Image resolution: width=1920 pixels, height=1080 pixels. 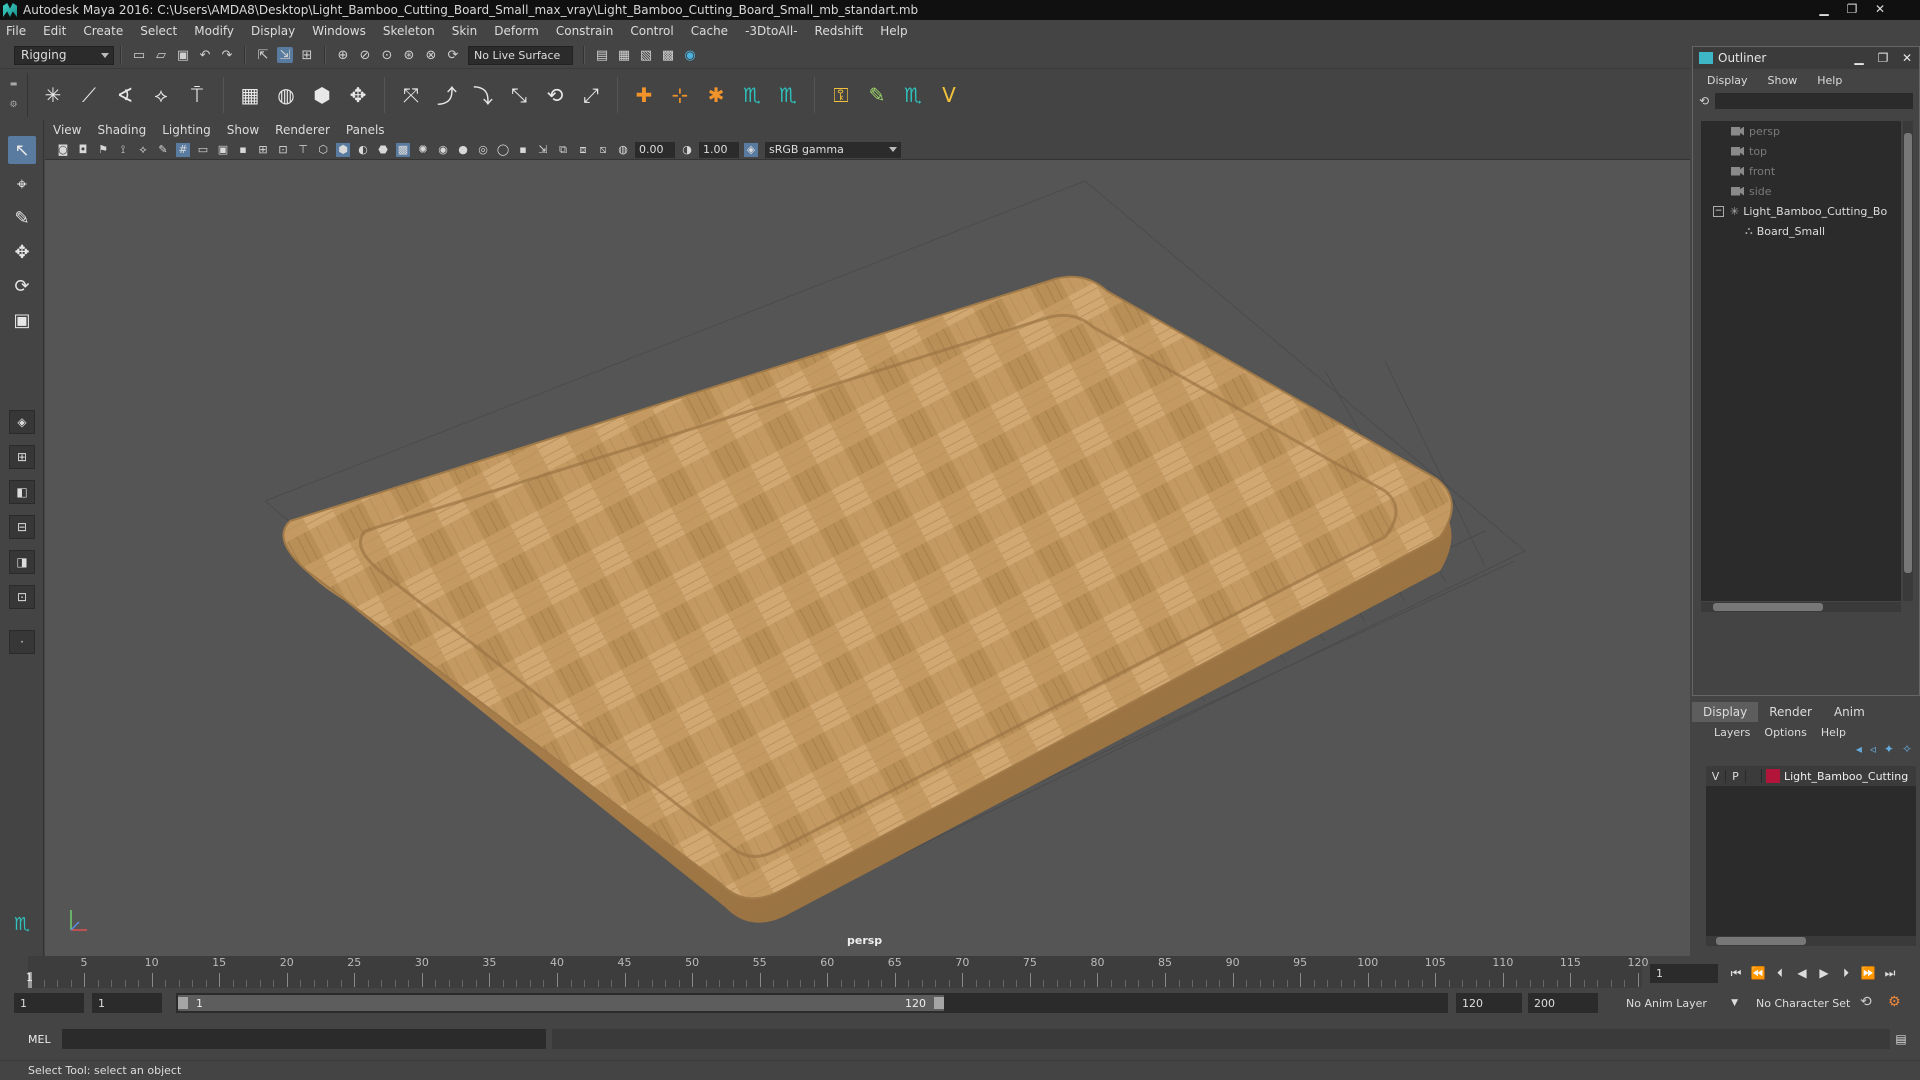 I want to click on playback-start-field: 1, so click(x=127, y=1003).